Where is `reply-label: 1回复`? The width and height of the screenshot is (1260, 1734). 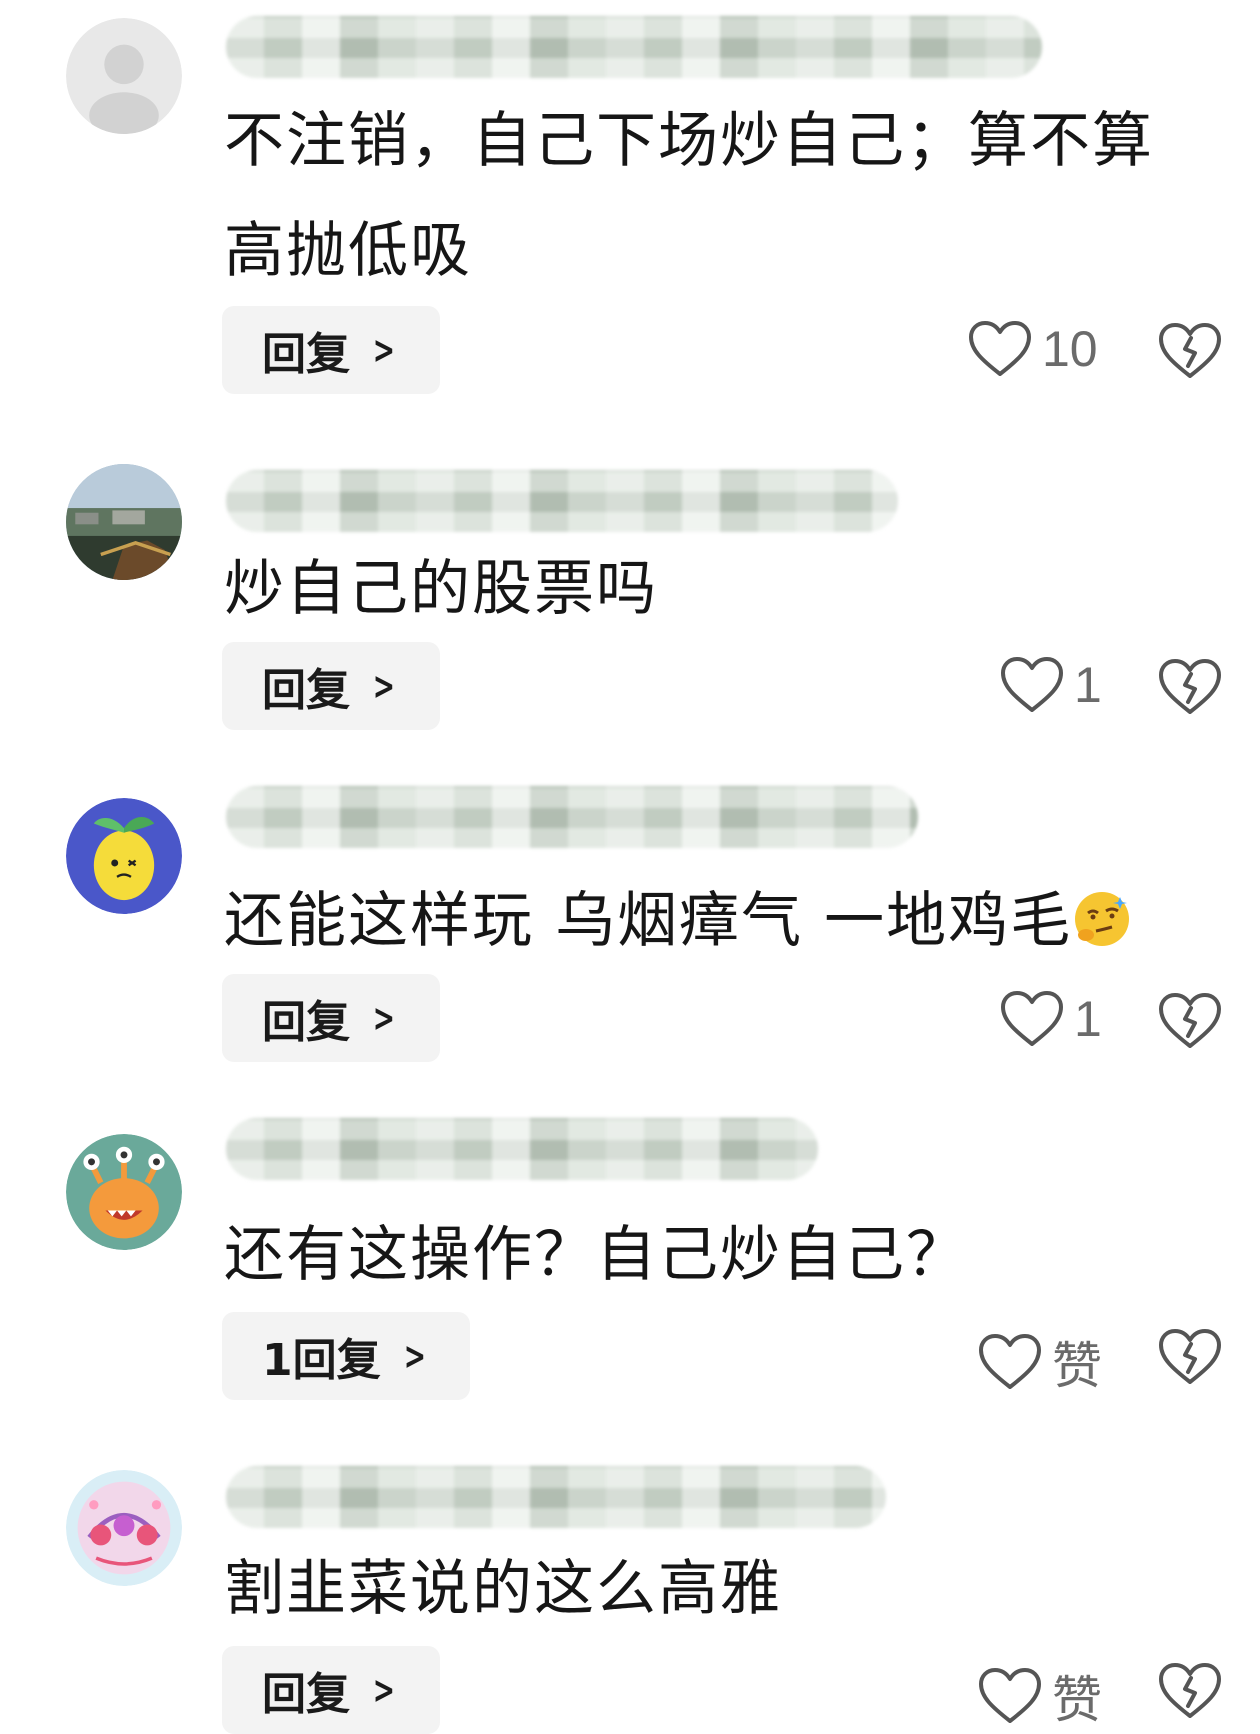
reply-label: 1回复 is located at coordinates (321, 1360).